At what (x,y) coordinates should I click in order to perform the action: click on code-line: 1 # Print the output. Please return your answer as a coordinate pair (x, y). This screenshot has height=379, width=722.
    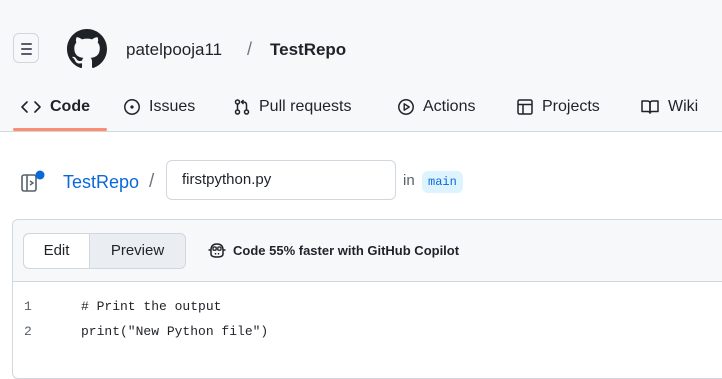
    Looking at the image, I should click on (367, 306).